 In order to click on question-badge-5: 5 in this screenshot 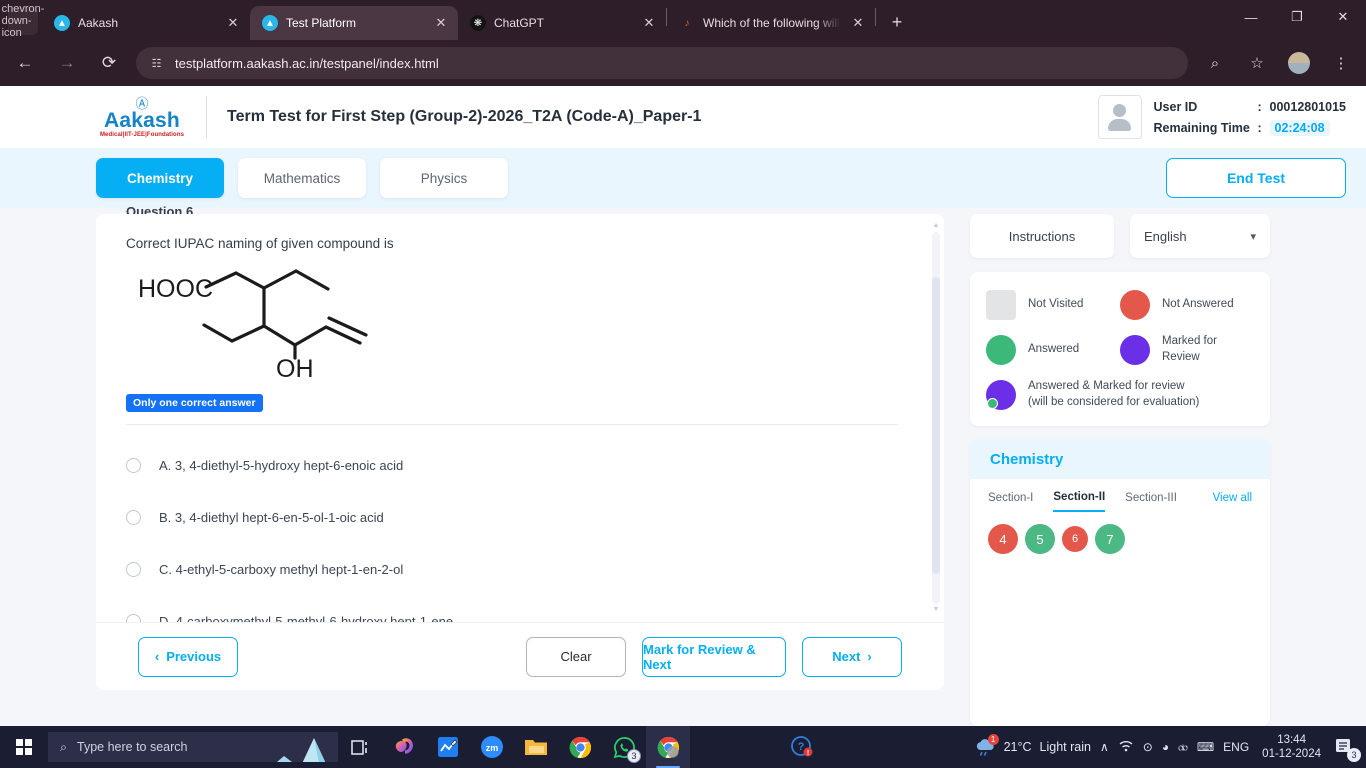, I will do `click(1040, 539)`.